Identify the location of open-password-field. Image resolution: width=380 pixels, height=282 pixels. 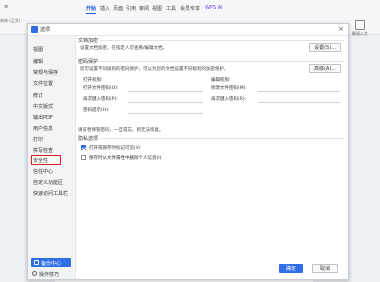
(165, 91).